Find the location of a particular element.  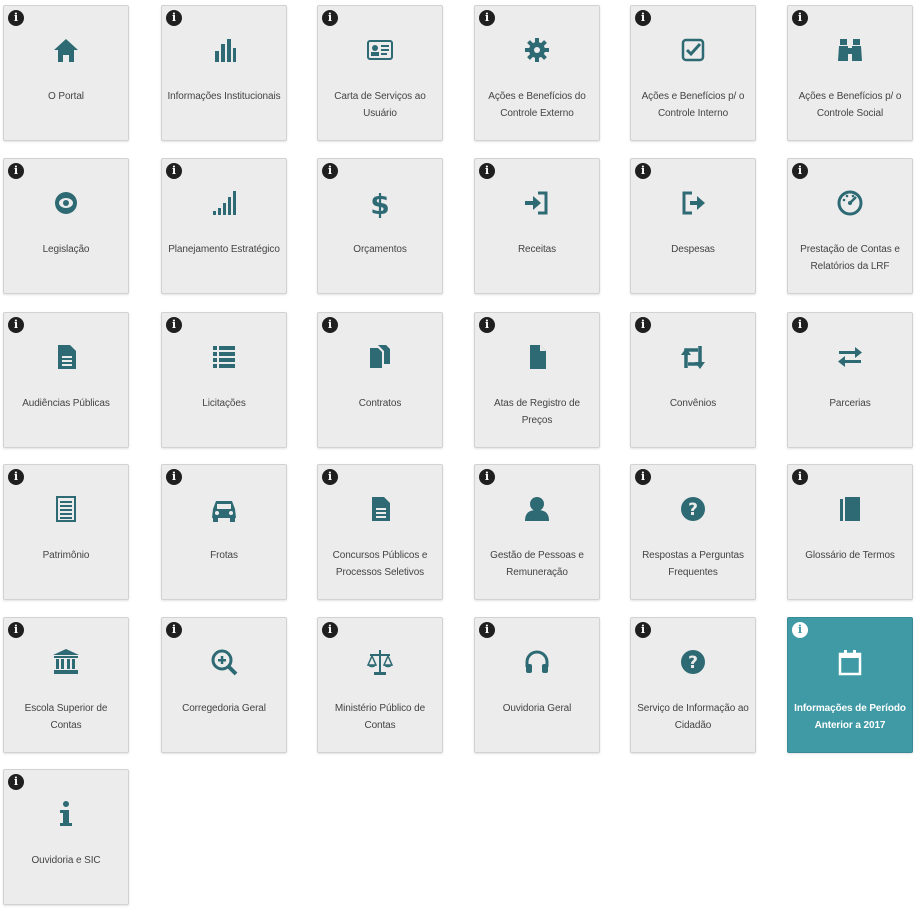

tile-bank-24: i Escola Superior de Contas is located at coordinates (66, 685).